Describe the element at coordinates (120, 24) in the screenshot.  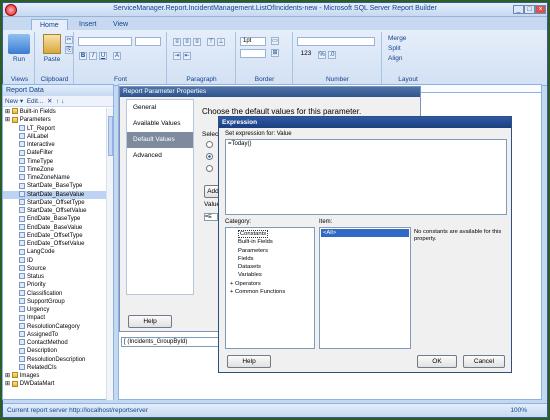
I see `tab-view: View` at that location.